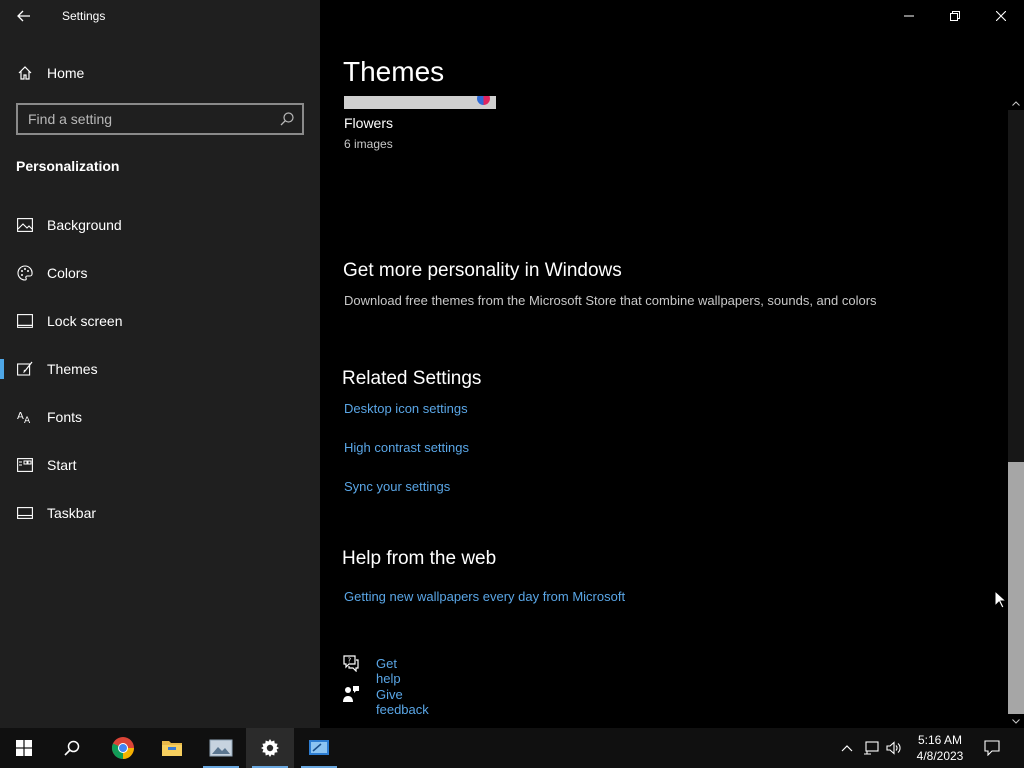 This screenshot has height=768, width=1024. I want to click on app-title: Settings, so click(84, 16).